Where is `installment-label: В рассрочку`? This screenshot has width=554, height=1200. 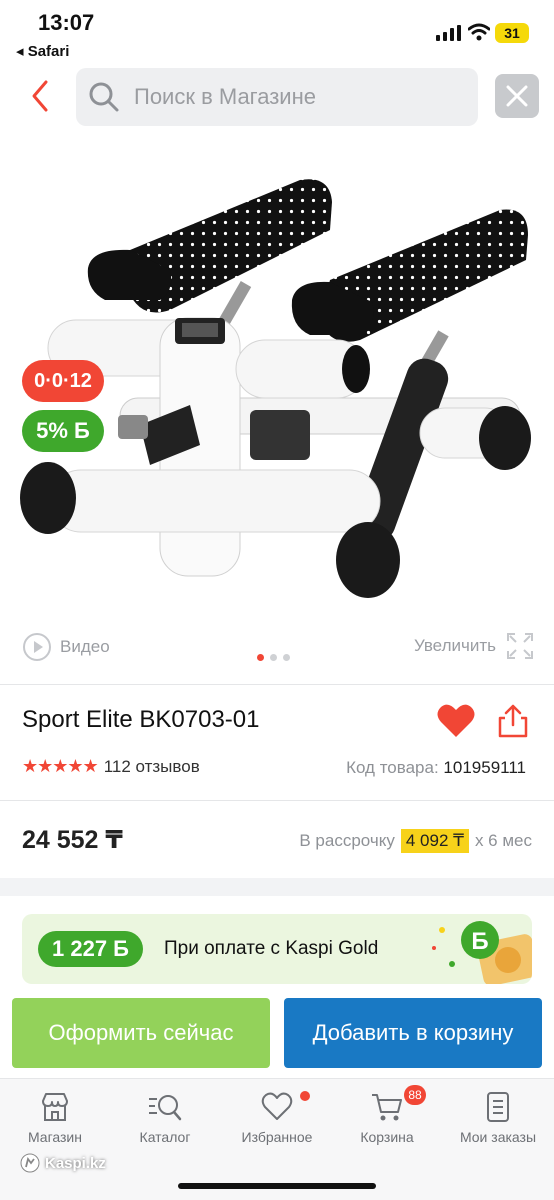
installment-label: В рассрочку is located at coordinates (347, 840).